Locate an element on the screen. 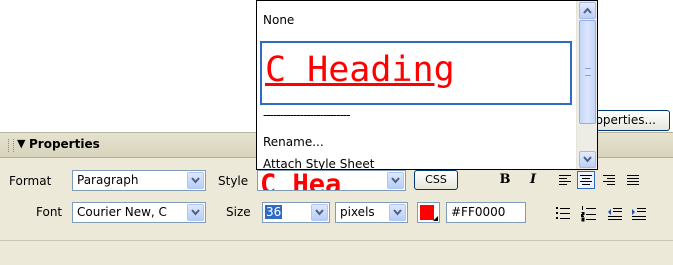 This screenshot has width=673, height=265. font-value: Courier New, C is located at coordinates (122, 212).